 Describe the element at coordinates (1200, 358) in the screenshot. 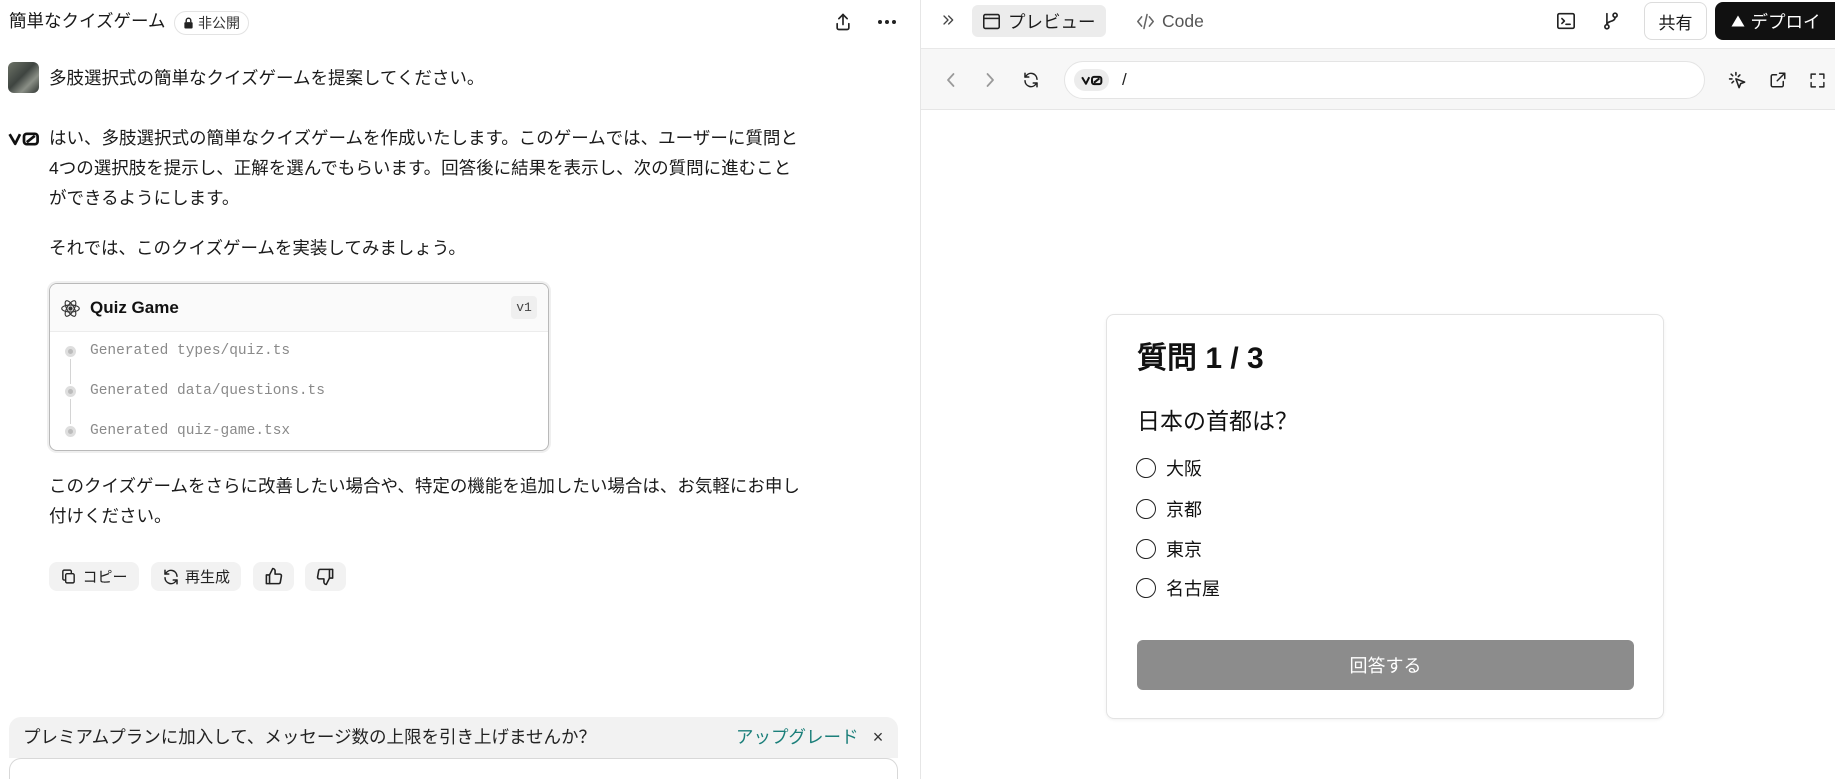

I see `quiz-heading: 質問 1 / 3` at that location.